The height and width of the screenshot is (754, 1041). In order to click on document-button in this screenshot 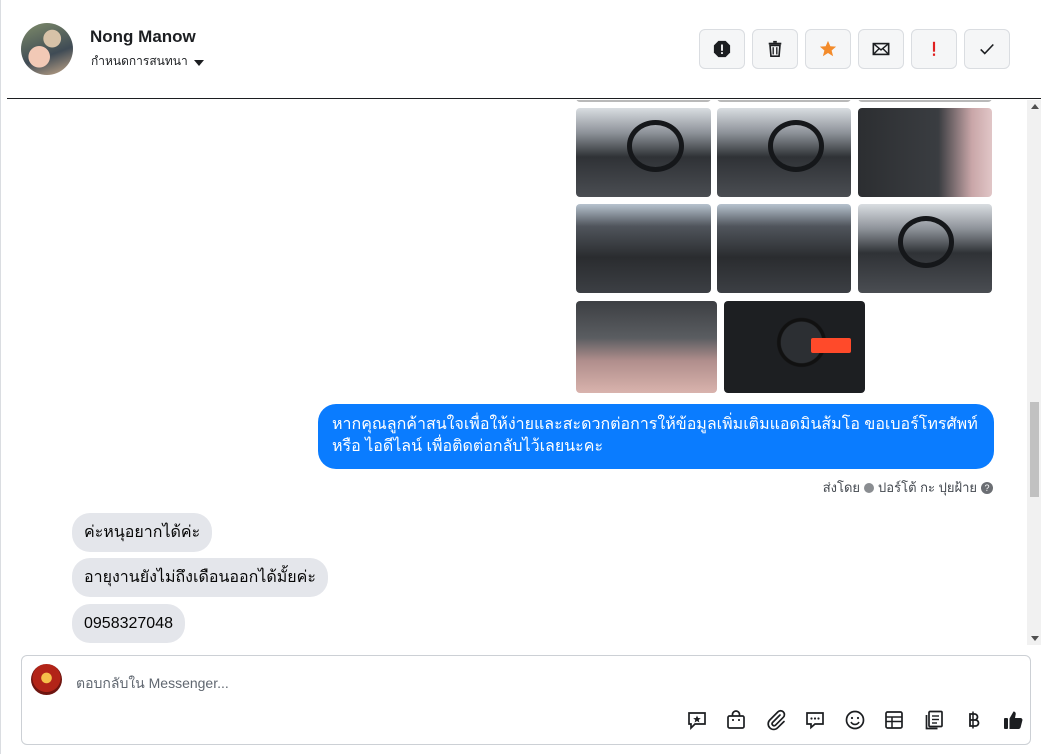, I will do `click(934, 720)`.